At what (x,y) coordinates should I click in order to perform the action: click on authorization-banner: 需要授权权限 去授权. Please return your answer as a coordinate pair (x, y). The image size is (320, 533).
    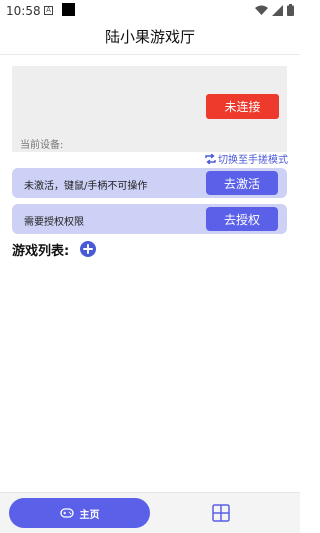
    Looking at the image, I should click on (149, 219).